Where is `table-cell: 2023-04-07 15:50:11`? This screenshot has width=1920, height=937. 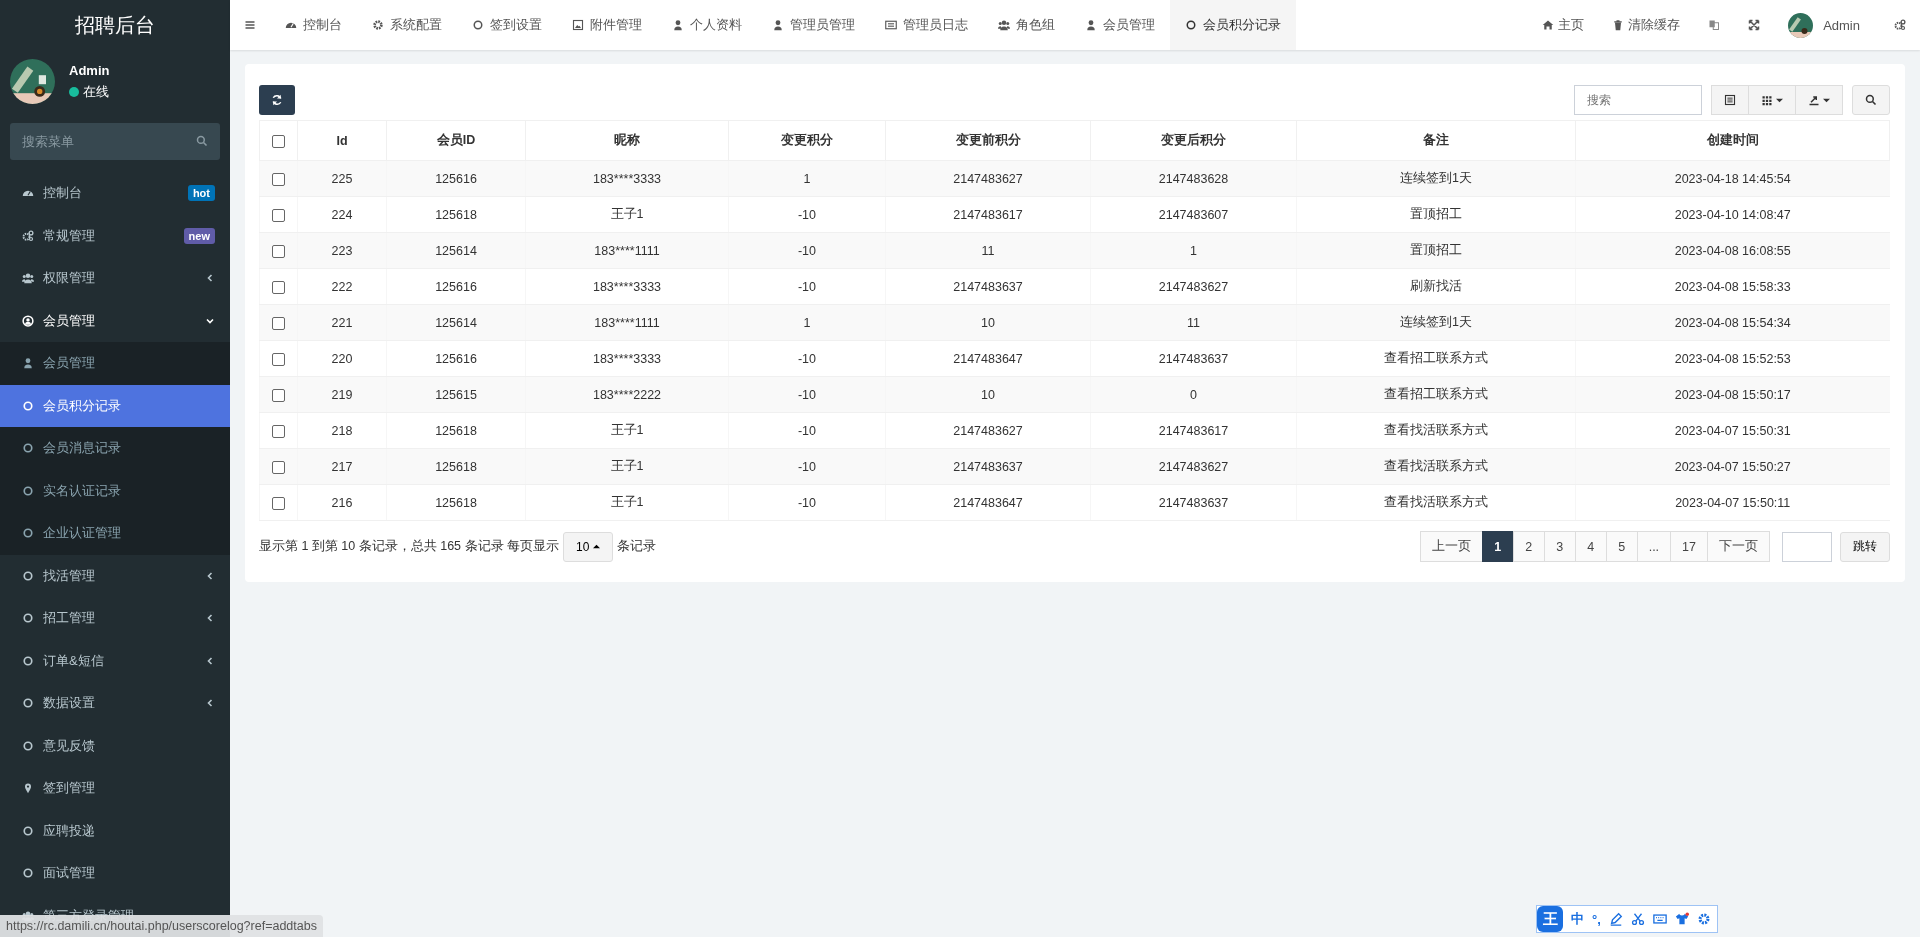 table-cell: 2023-04-07 15:50:11 is located at coordinates (1732, 502).